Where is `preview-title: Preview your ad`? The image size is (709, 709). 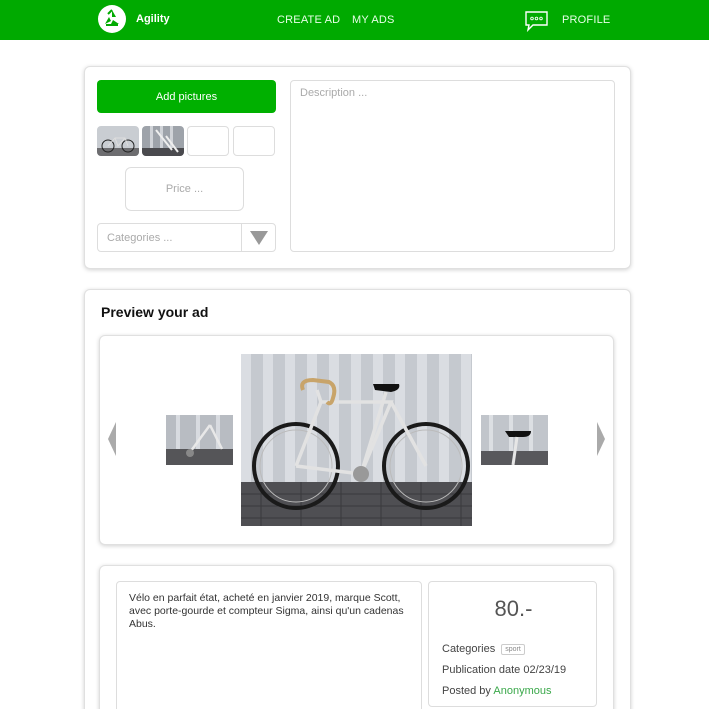 preview-title: Preview your ad is located at coordinates (155, 312).